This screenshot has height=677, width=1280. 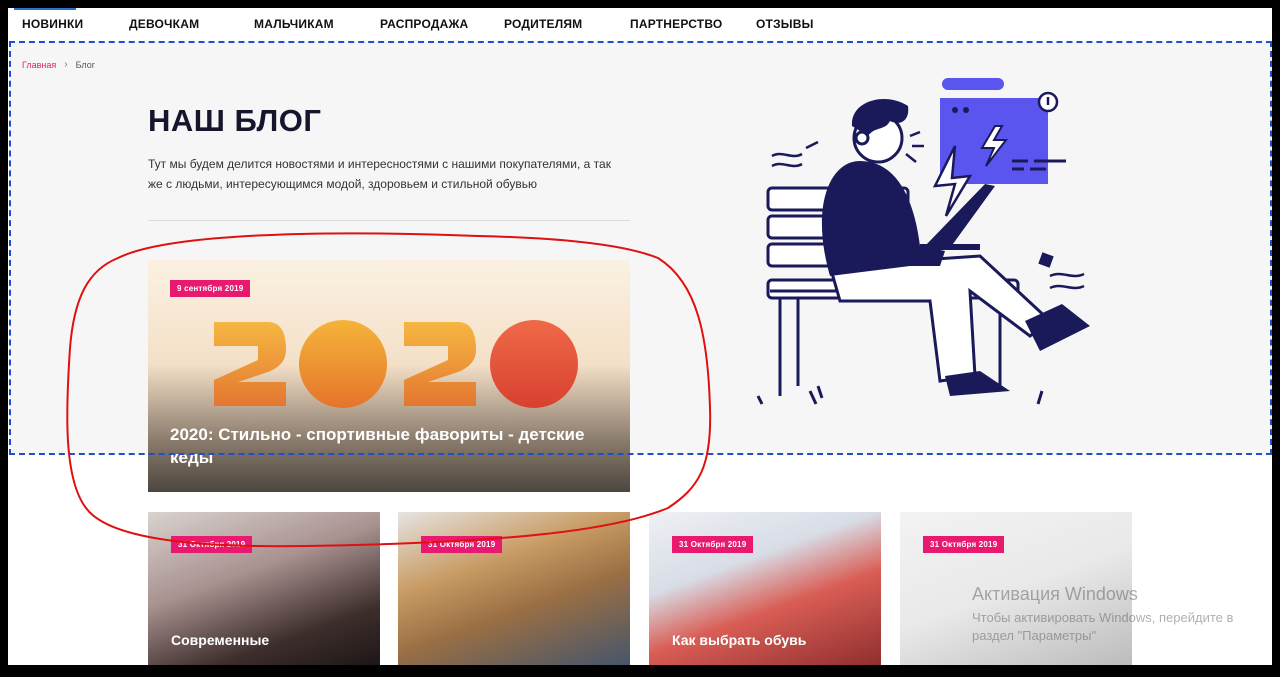 What do you see at coordinates (765, 588) in the screenshot?
I see `article-card: 31 Октября 2019 Как выбрать обувь` at bounding box center [765, 588].